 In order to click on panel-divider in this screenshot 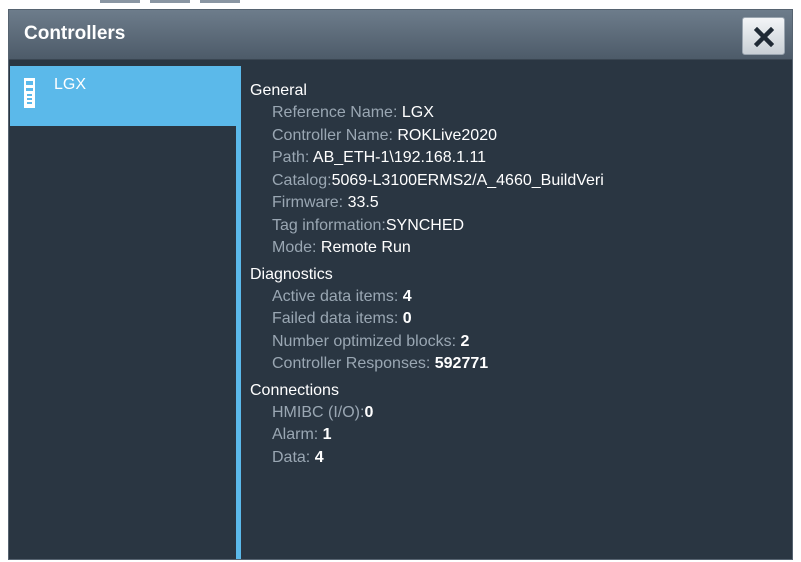, I will do `click(238, 312)`.